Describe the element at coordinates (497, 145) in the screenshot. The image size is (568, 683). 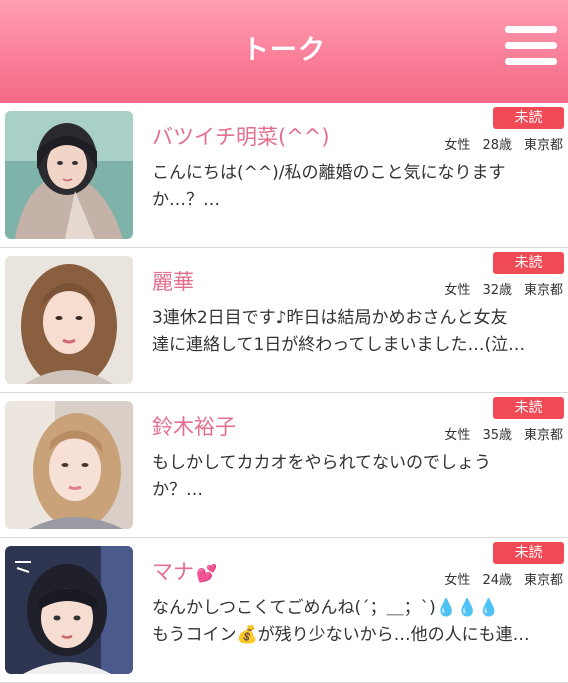
I see `age-label: 28歳` at that location.